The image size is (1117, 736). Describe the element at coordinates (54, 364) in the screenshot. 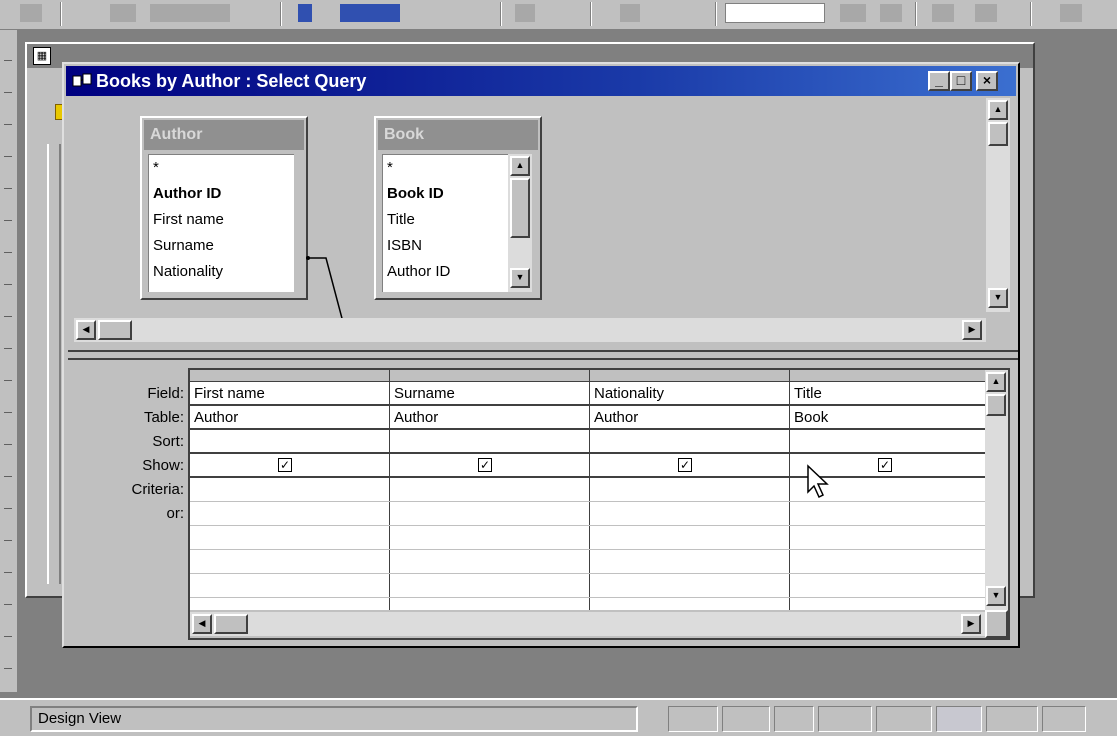

I see `database-objects-bar` at that location.